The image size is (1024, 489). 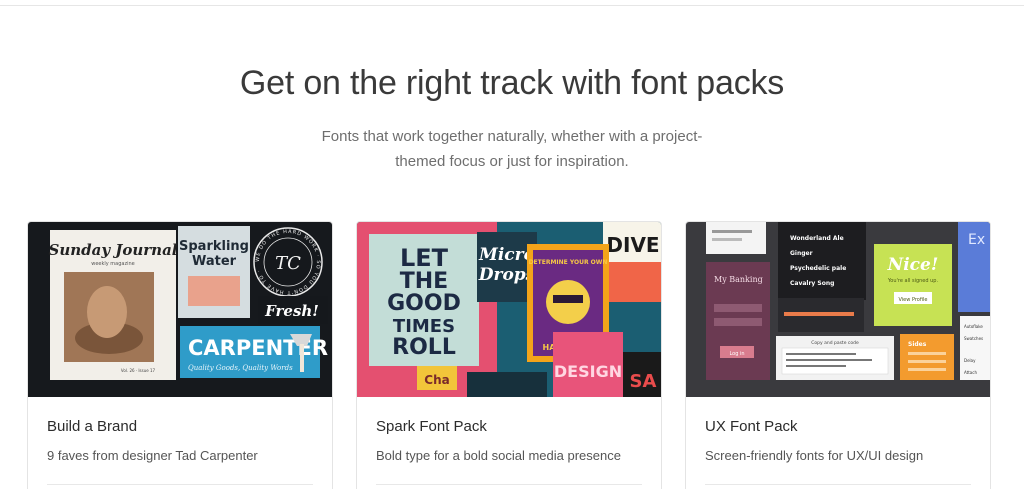 What do you see at coordinates (214, 261) in the screenshot?
I see `art-water: Water` at bounding box center [214, 261].